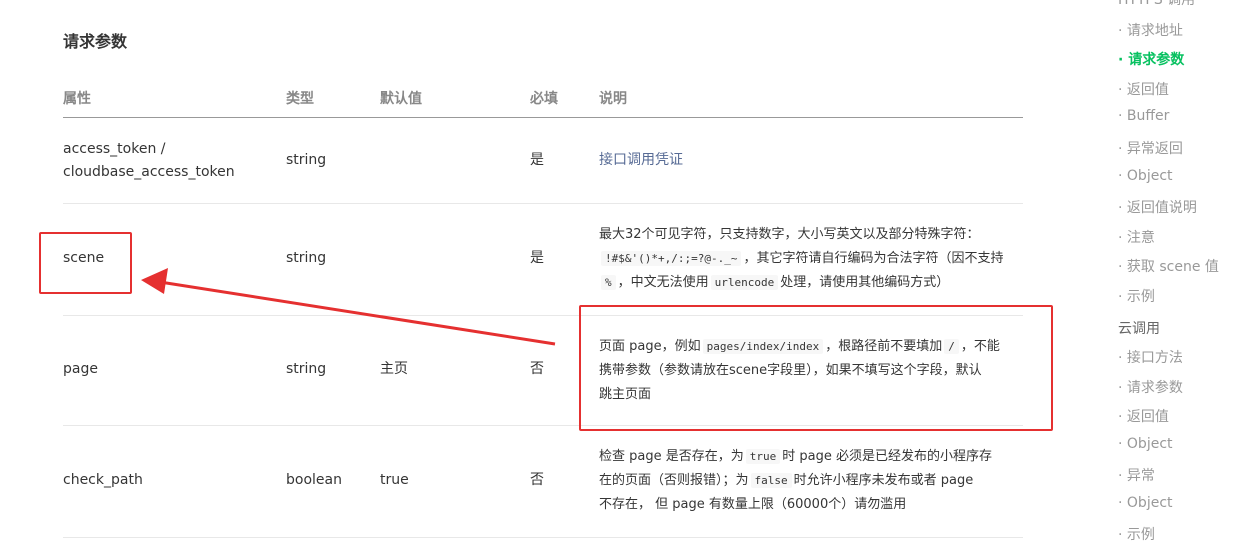  I want to click on toc-item: 请求参数, so click(1150, 387).